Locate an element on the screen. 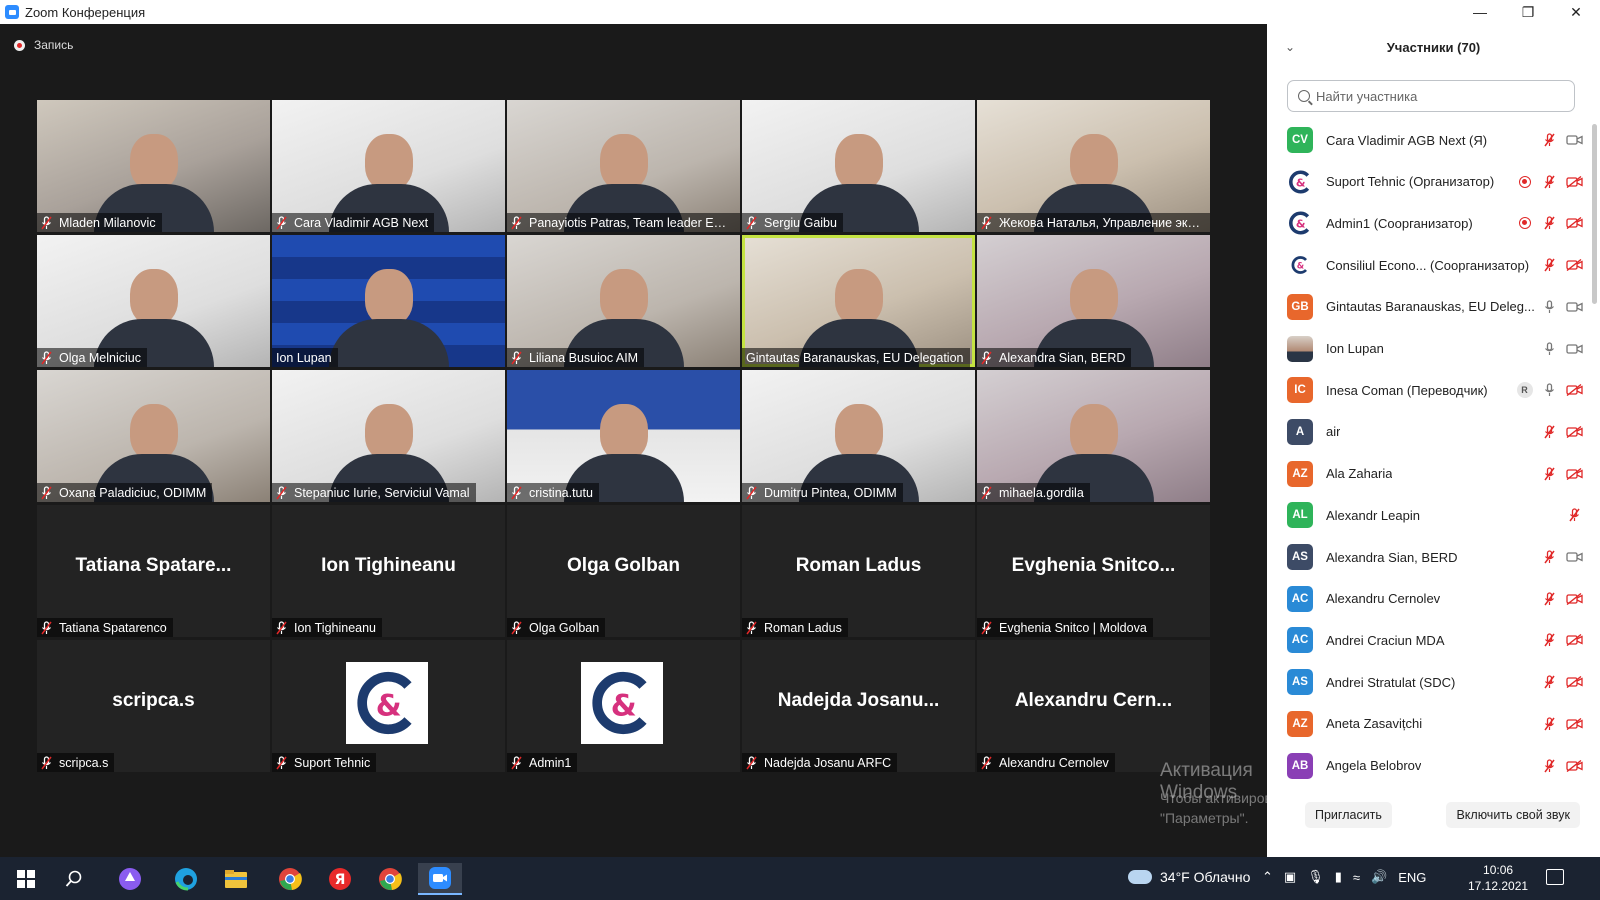  video-tile: Sergiu Gaibu is located at coordinates (858, 166).